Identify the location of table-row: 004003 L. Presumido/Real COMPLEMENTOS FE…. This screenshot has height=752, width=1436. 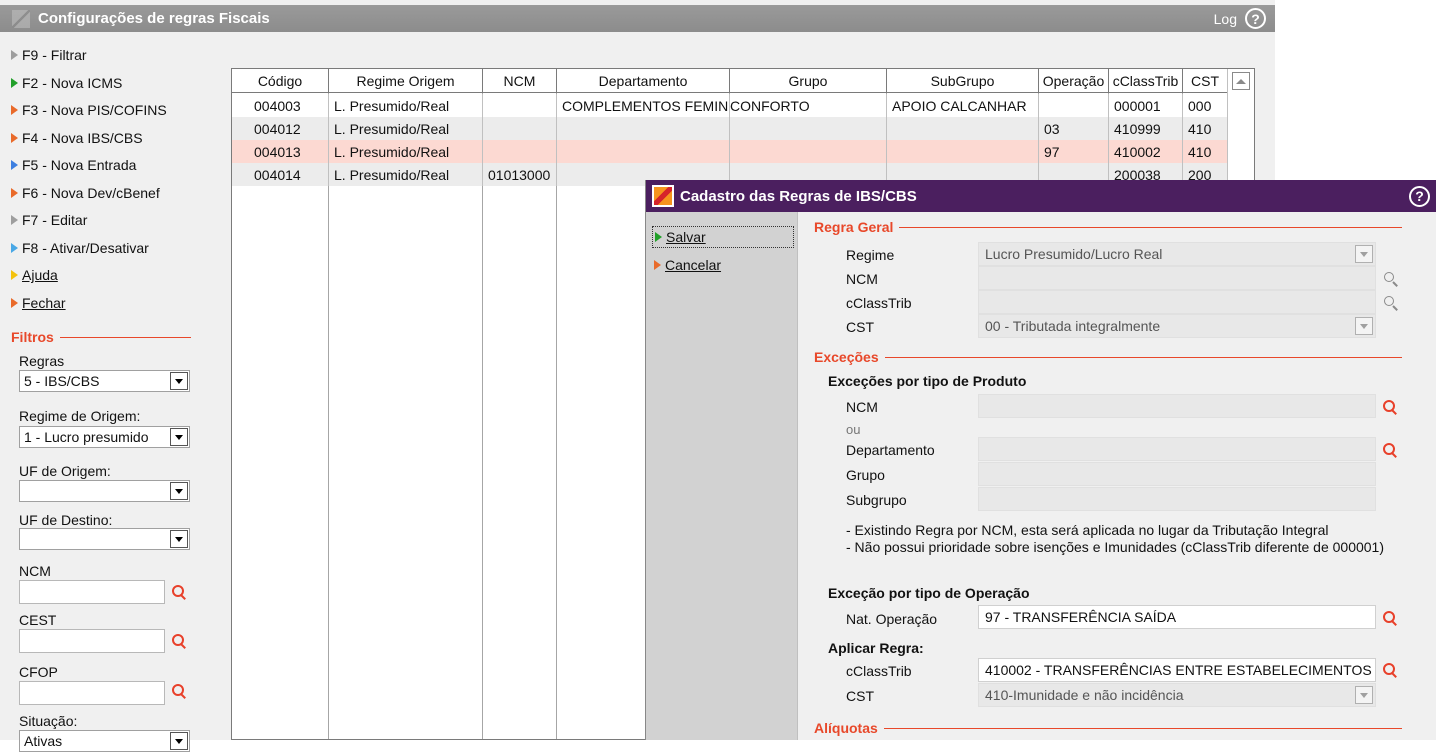
(730, 105).